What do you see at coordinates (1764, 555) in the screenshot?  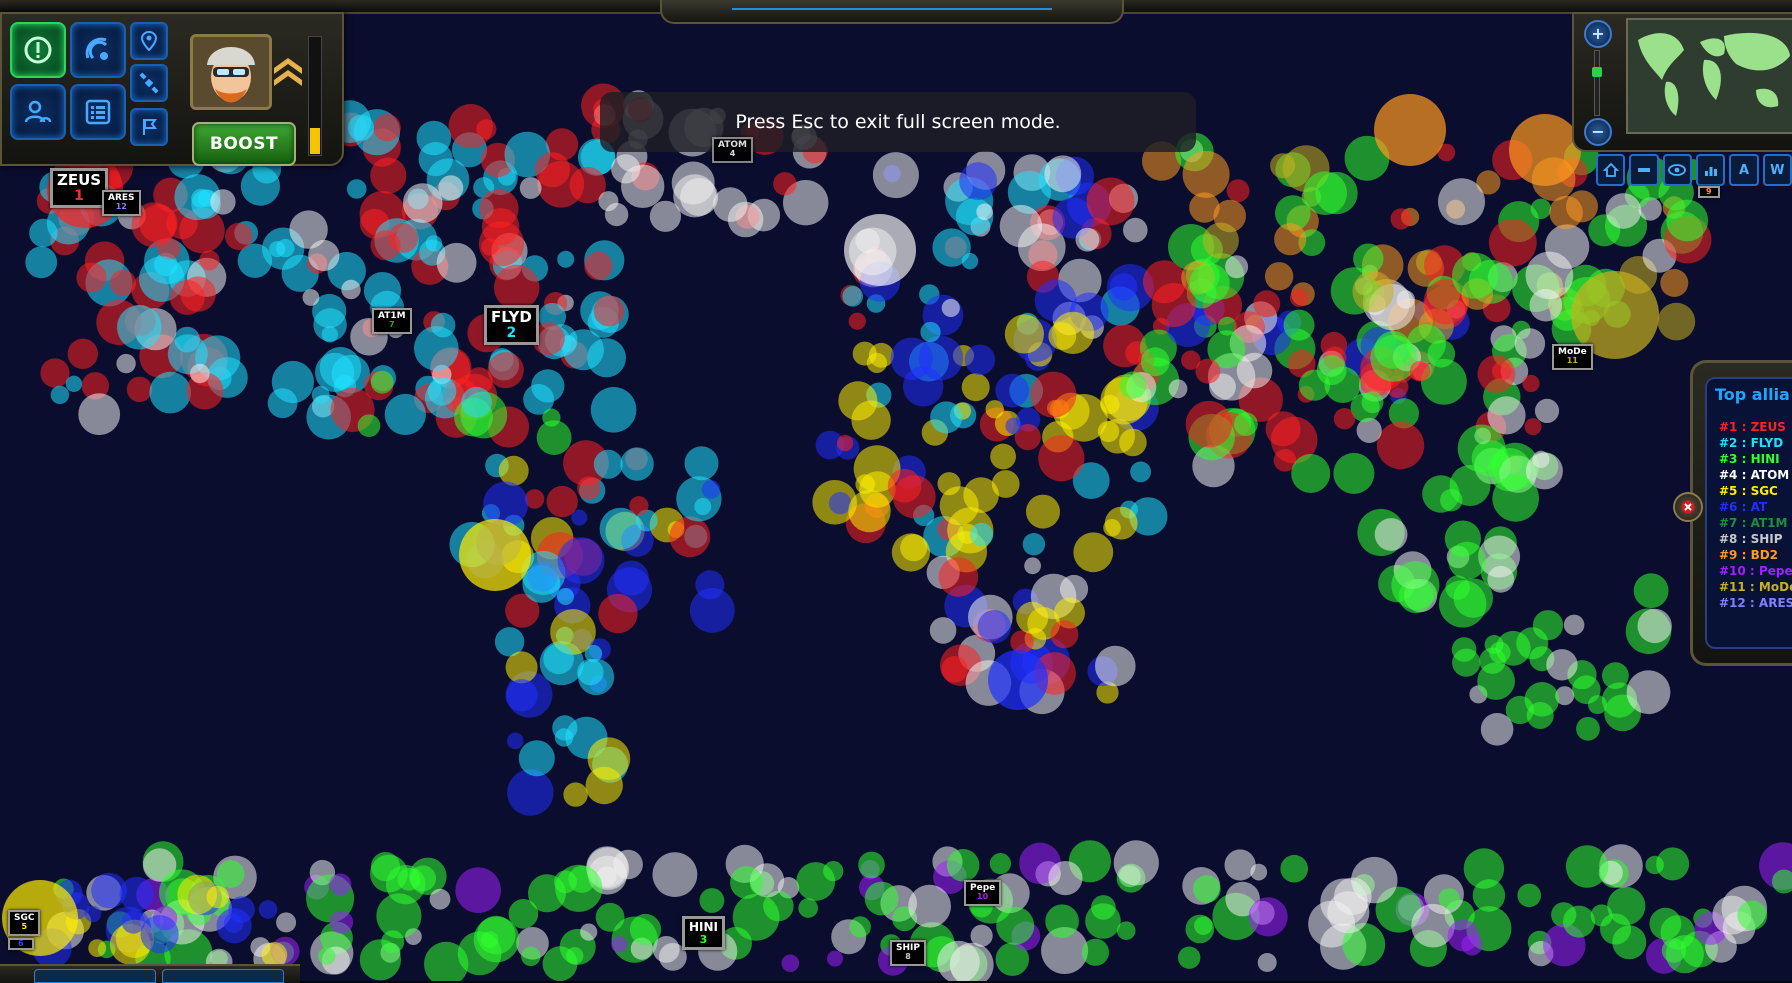 I see `alliance-rank-name: BD2` at bounding box center [1764, 555].